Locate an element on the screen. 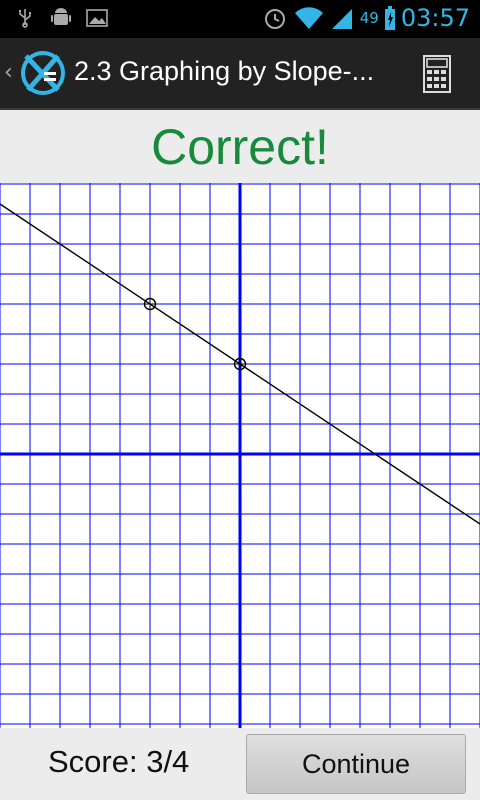 This screenshot has height=800, width=480. status-bar: 49 03:57 is located at coordinates (240, 19).